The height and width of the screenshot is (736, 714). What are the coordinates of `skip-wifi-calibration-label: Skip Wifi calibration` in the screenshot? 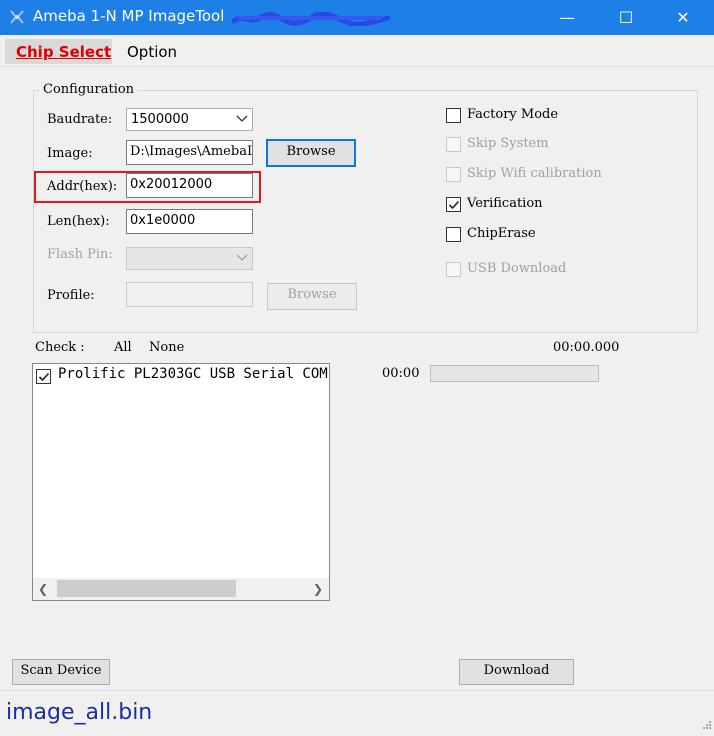 It's located at (534, 173).